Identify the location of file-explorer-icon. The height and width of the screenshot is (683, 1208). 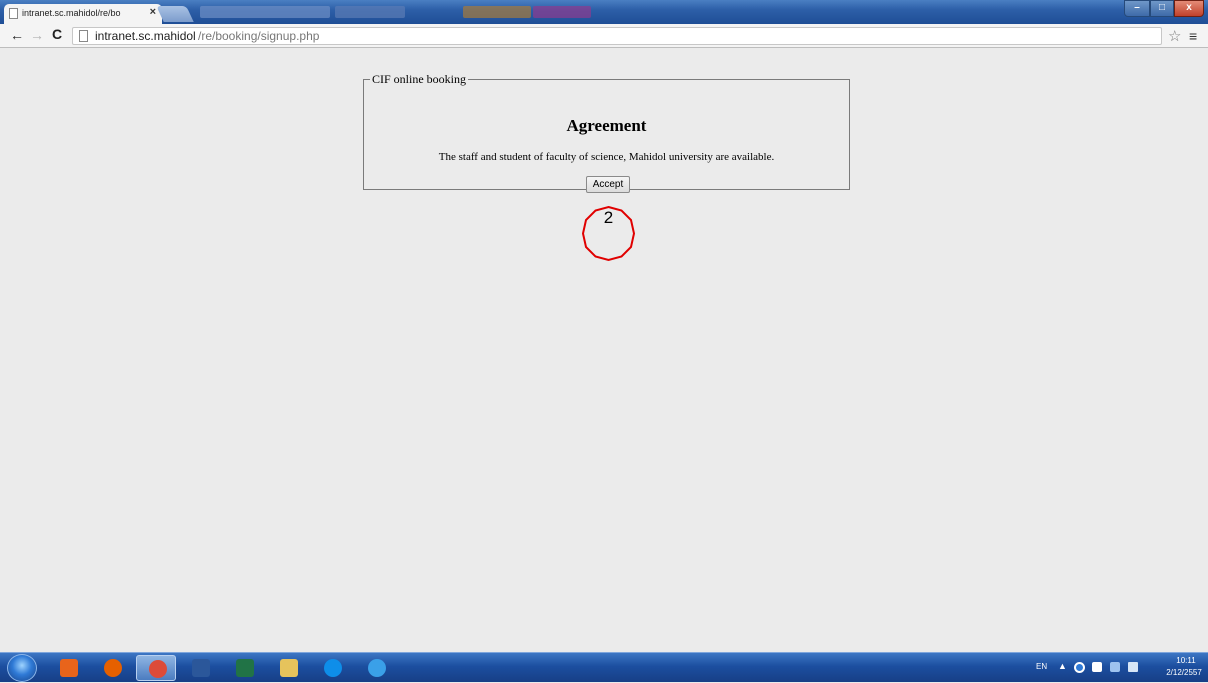
(289, 668).